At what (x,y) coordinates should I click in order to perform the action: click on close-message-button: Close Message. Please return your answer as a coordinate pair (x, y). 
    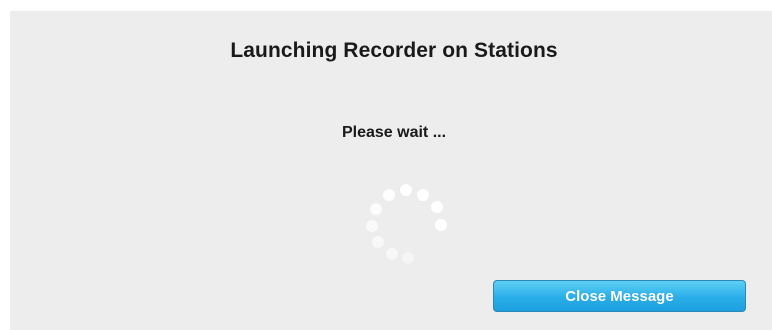
    Looking at the image, I should click on (619, 296).